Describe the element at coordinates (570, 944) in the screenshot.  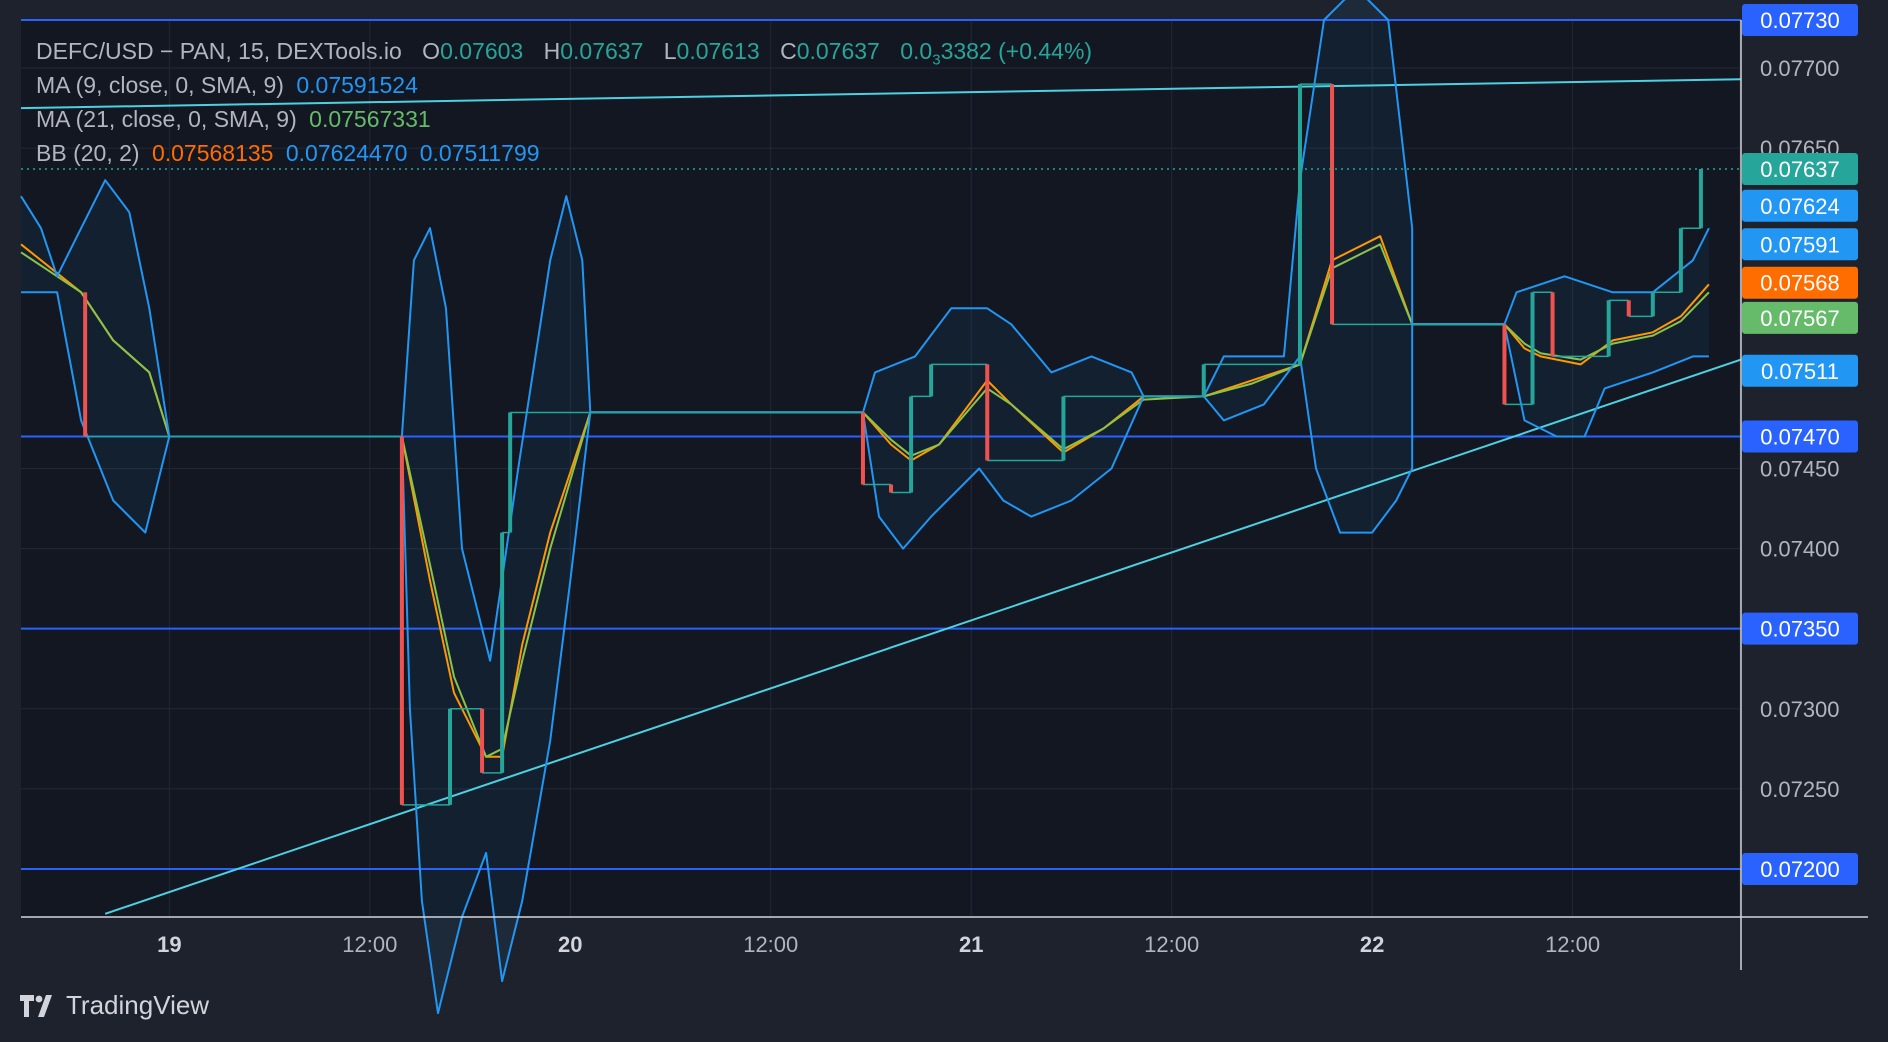
I see `x-tick-label: 20` at that location.